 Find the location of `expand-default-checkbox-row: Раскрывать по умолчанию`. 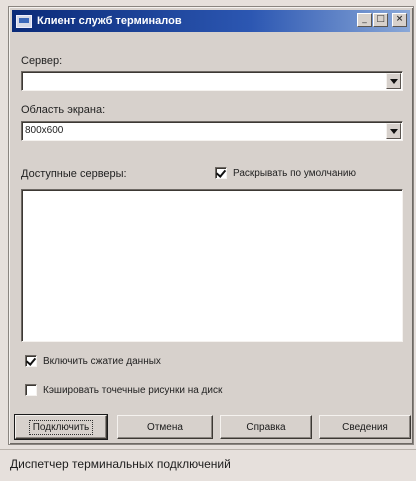

expand-default-checkbox-row: Раскрывать по умолчанию is located at coordinates (285, 173).